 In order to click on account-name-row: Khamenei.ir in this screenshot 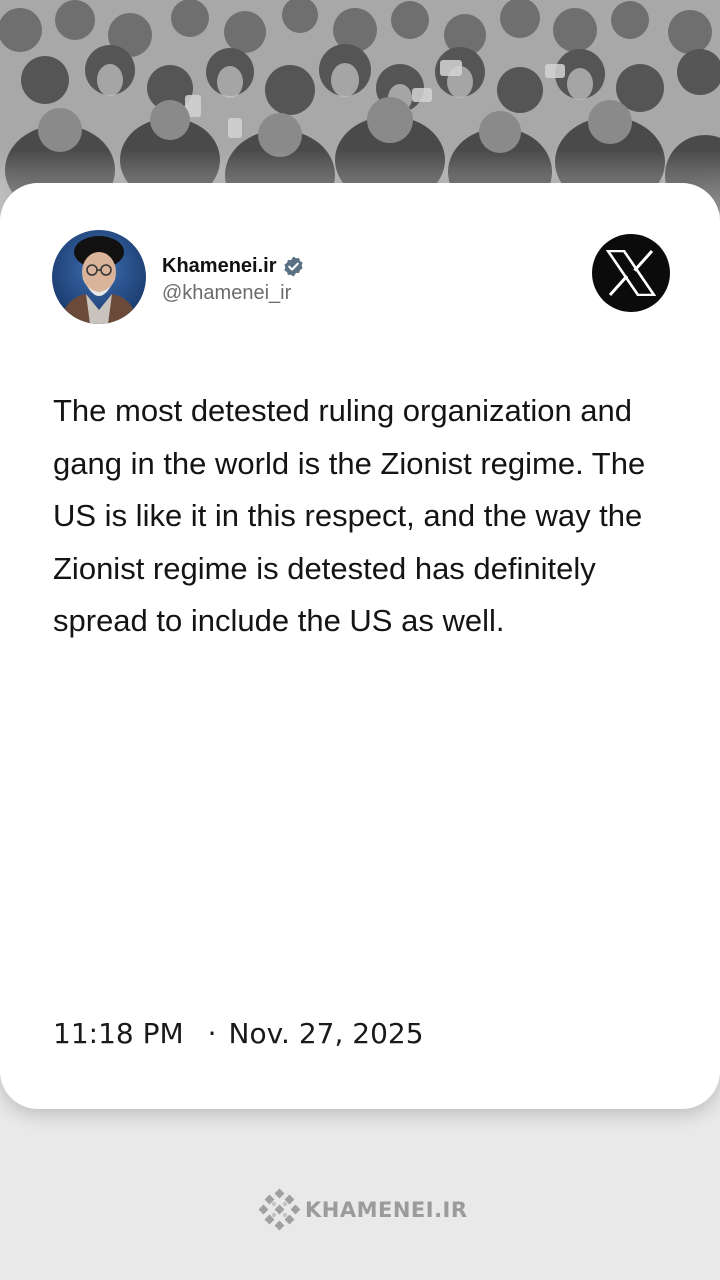, I will do `click(233, 266)`.